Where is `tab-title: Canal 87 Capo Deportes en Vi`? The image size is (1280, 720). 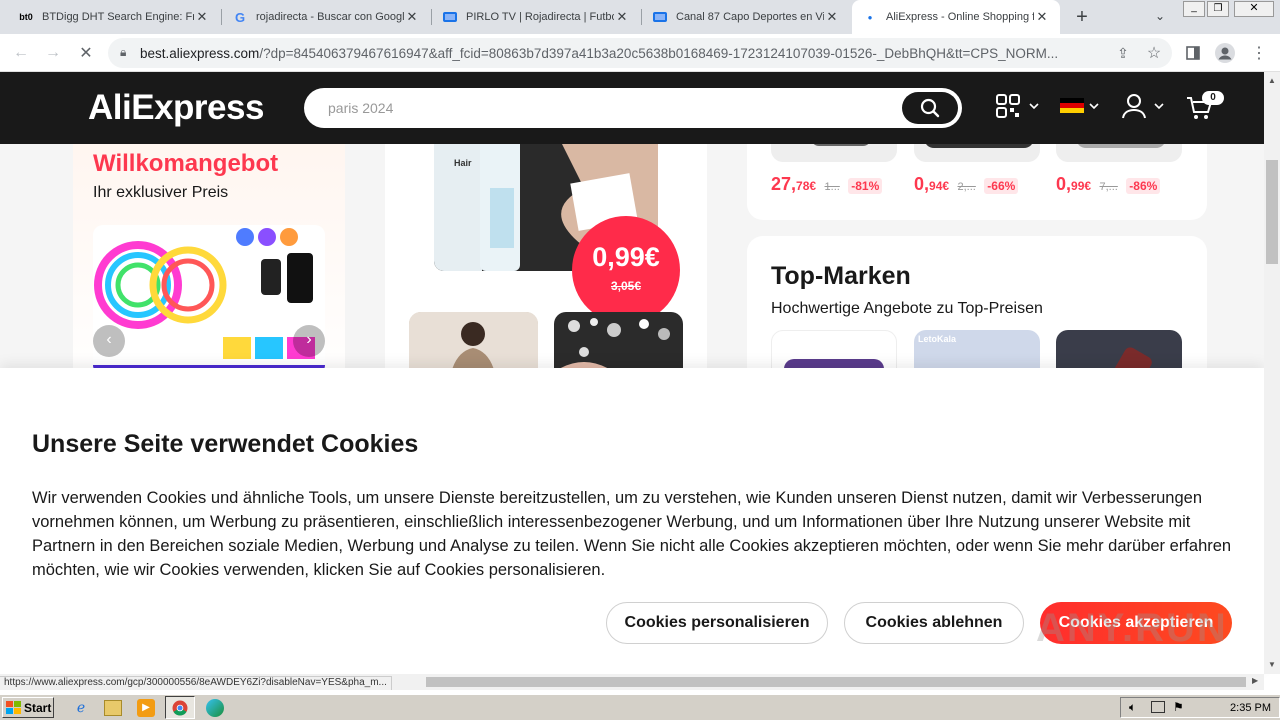 tab-title: Canal 87 Capo Deportes en Vi is located at coordinates (750, 17).